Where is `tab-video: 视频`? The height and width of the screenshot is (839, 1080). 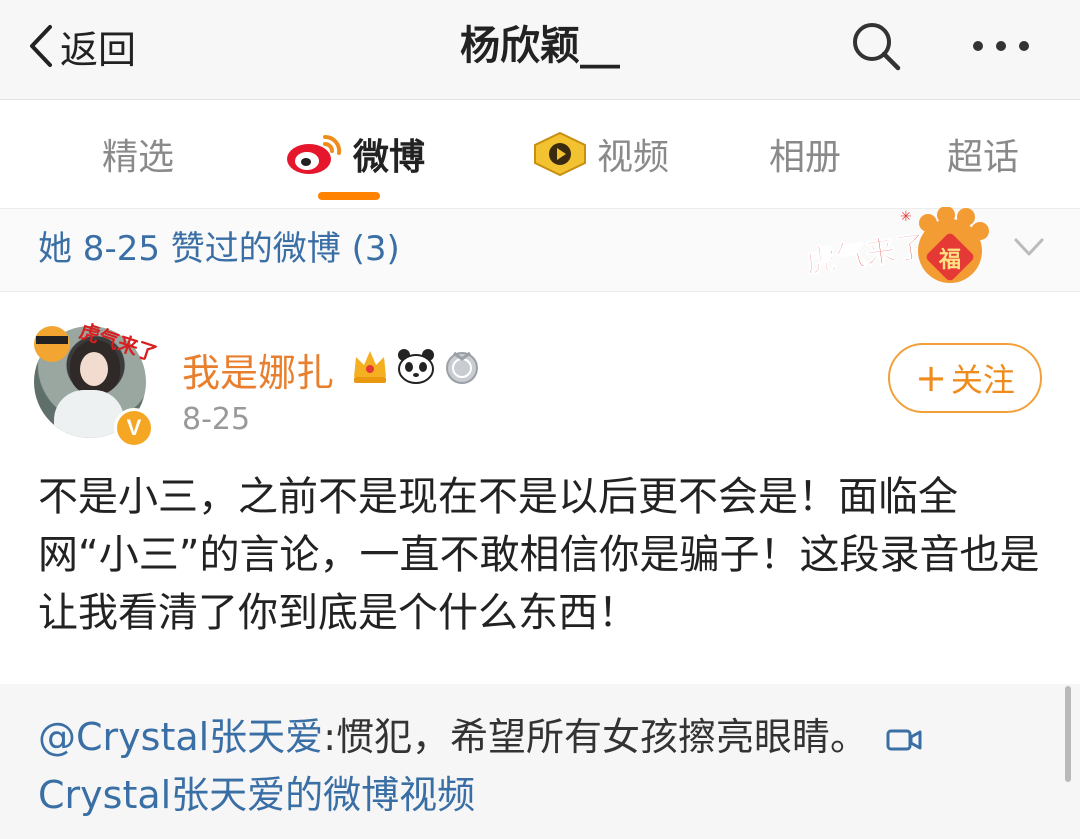
tab-video: 视频 is located at coordinates (600, 154).